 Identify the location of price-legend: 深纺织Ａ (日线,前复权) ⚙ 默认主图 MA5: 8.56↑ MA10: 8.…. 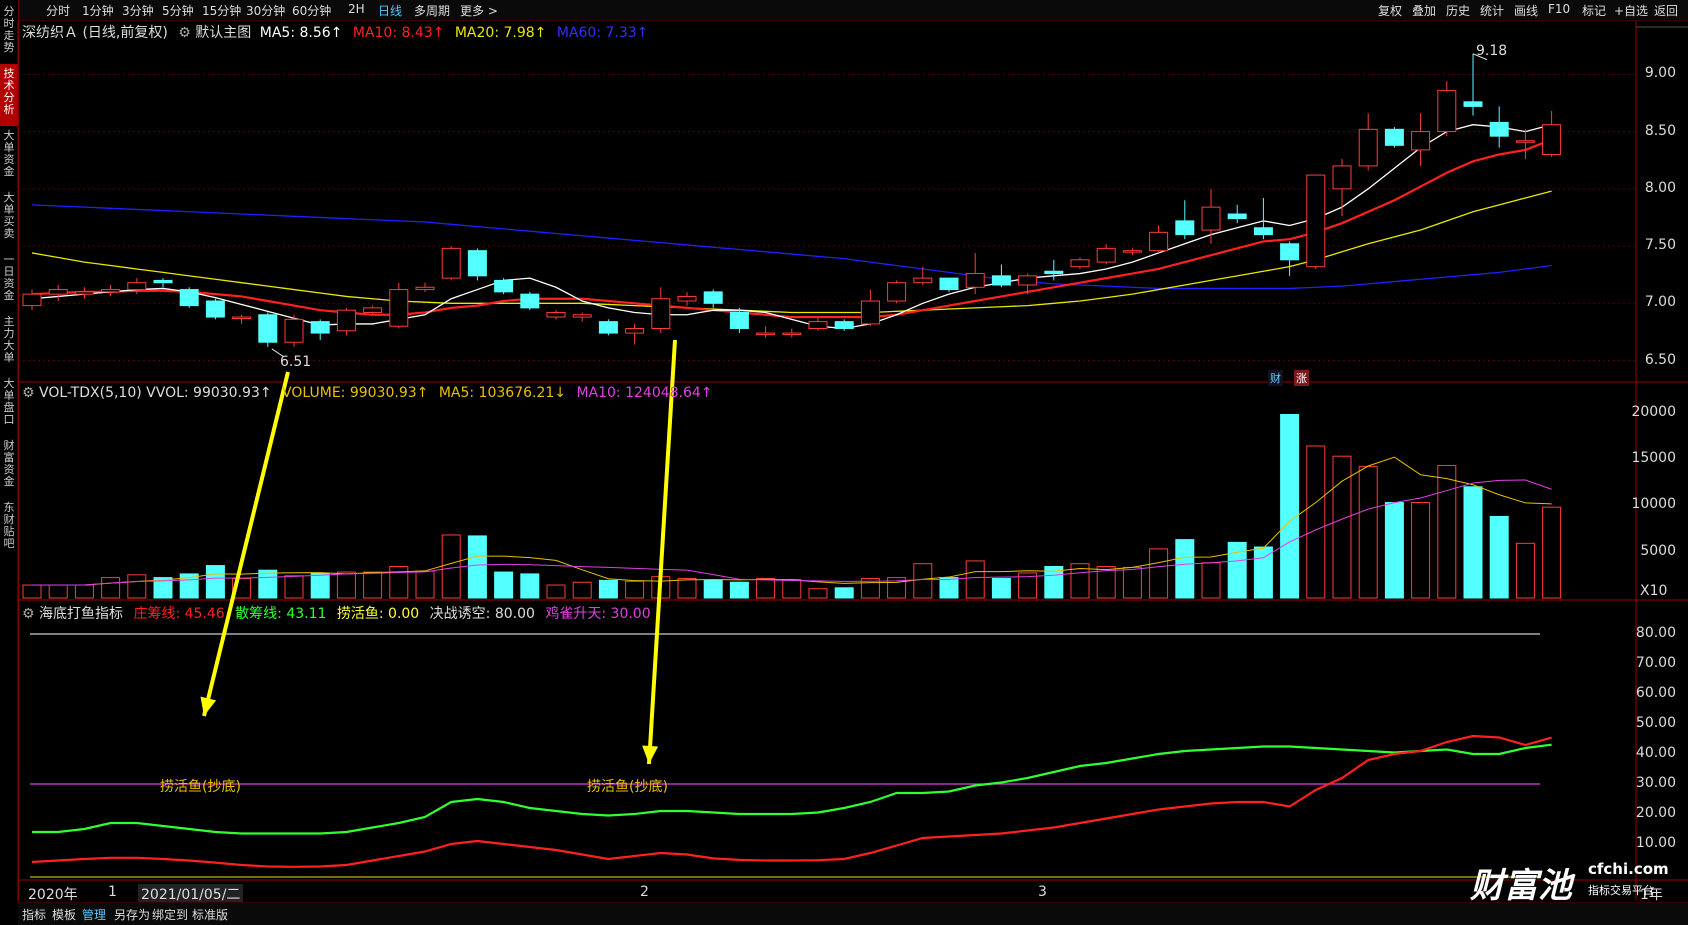
(335, 32).